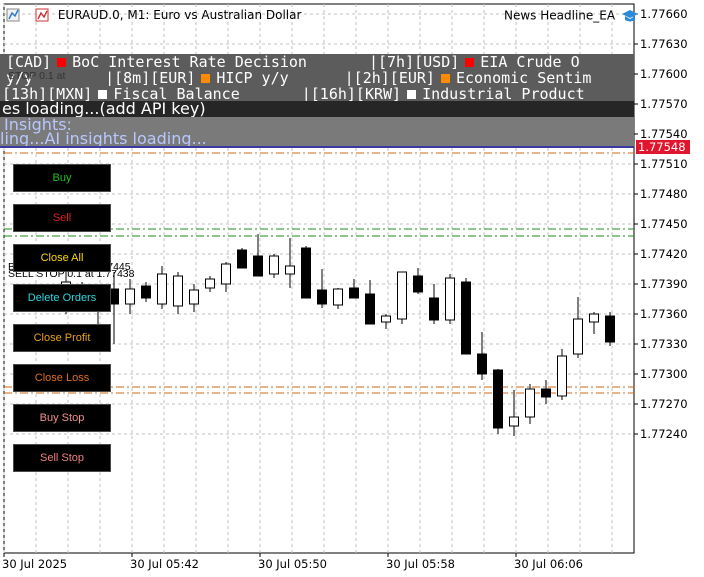 This screenshot has width=704, height=577. I want to click on ticker-event: Industrial Product, so click(503, 94).